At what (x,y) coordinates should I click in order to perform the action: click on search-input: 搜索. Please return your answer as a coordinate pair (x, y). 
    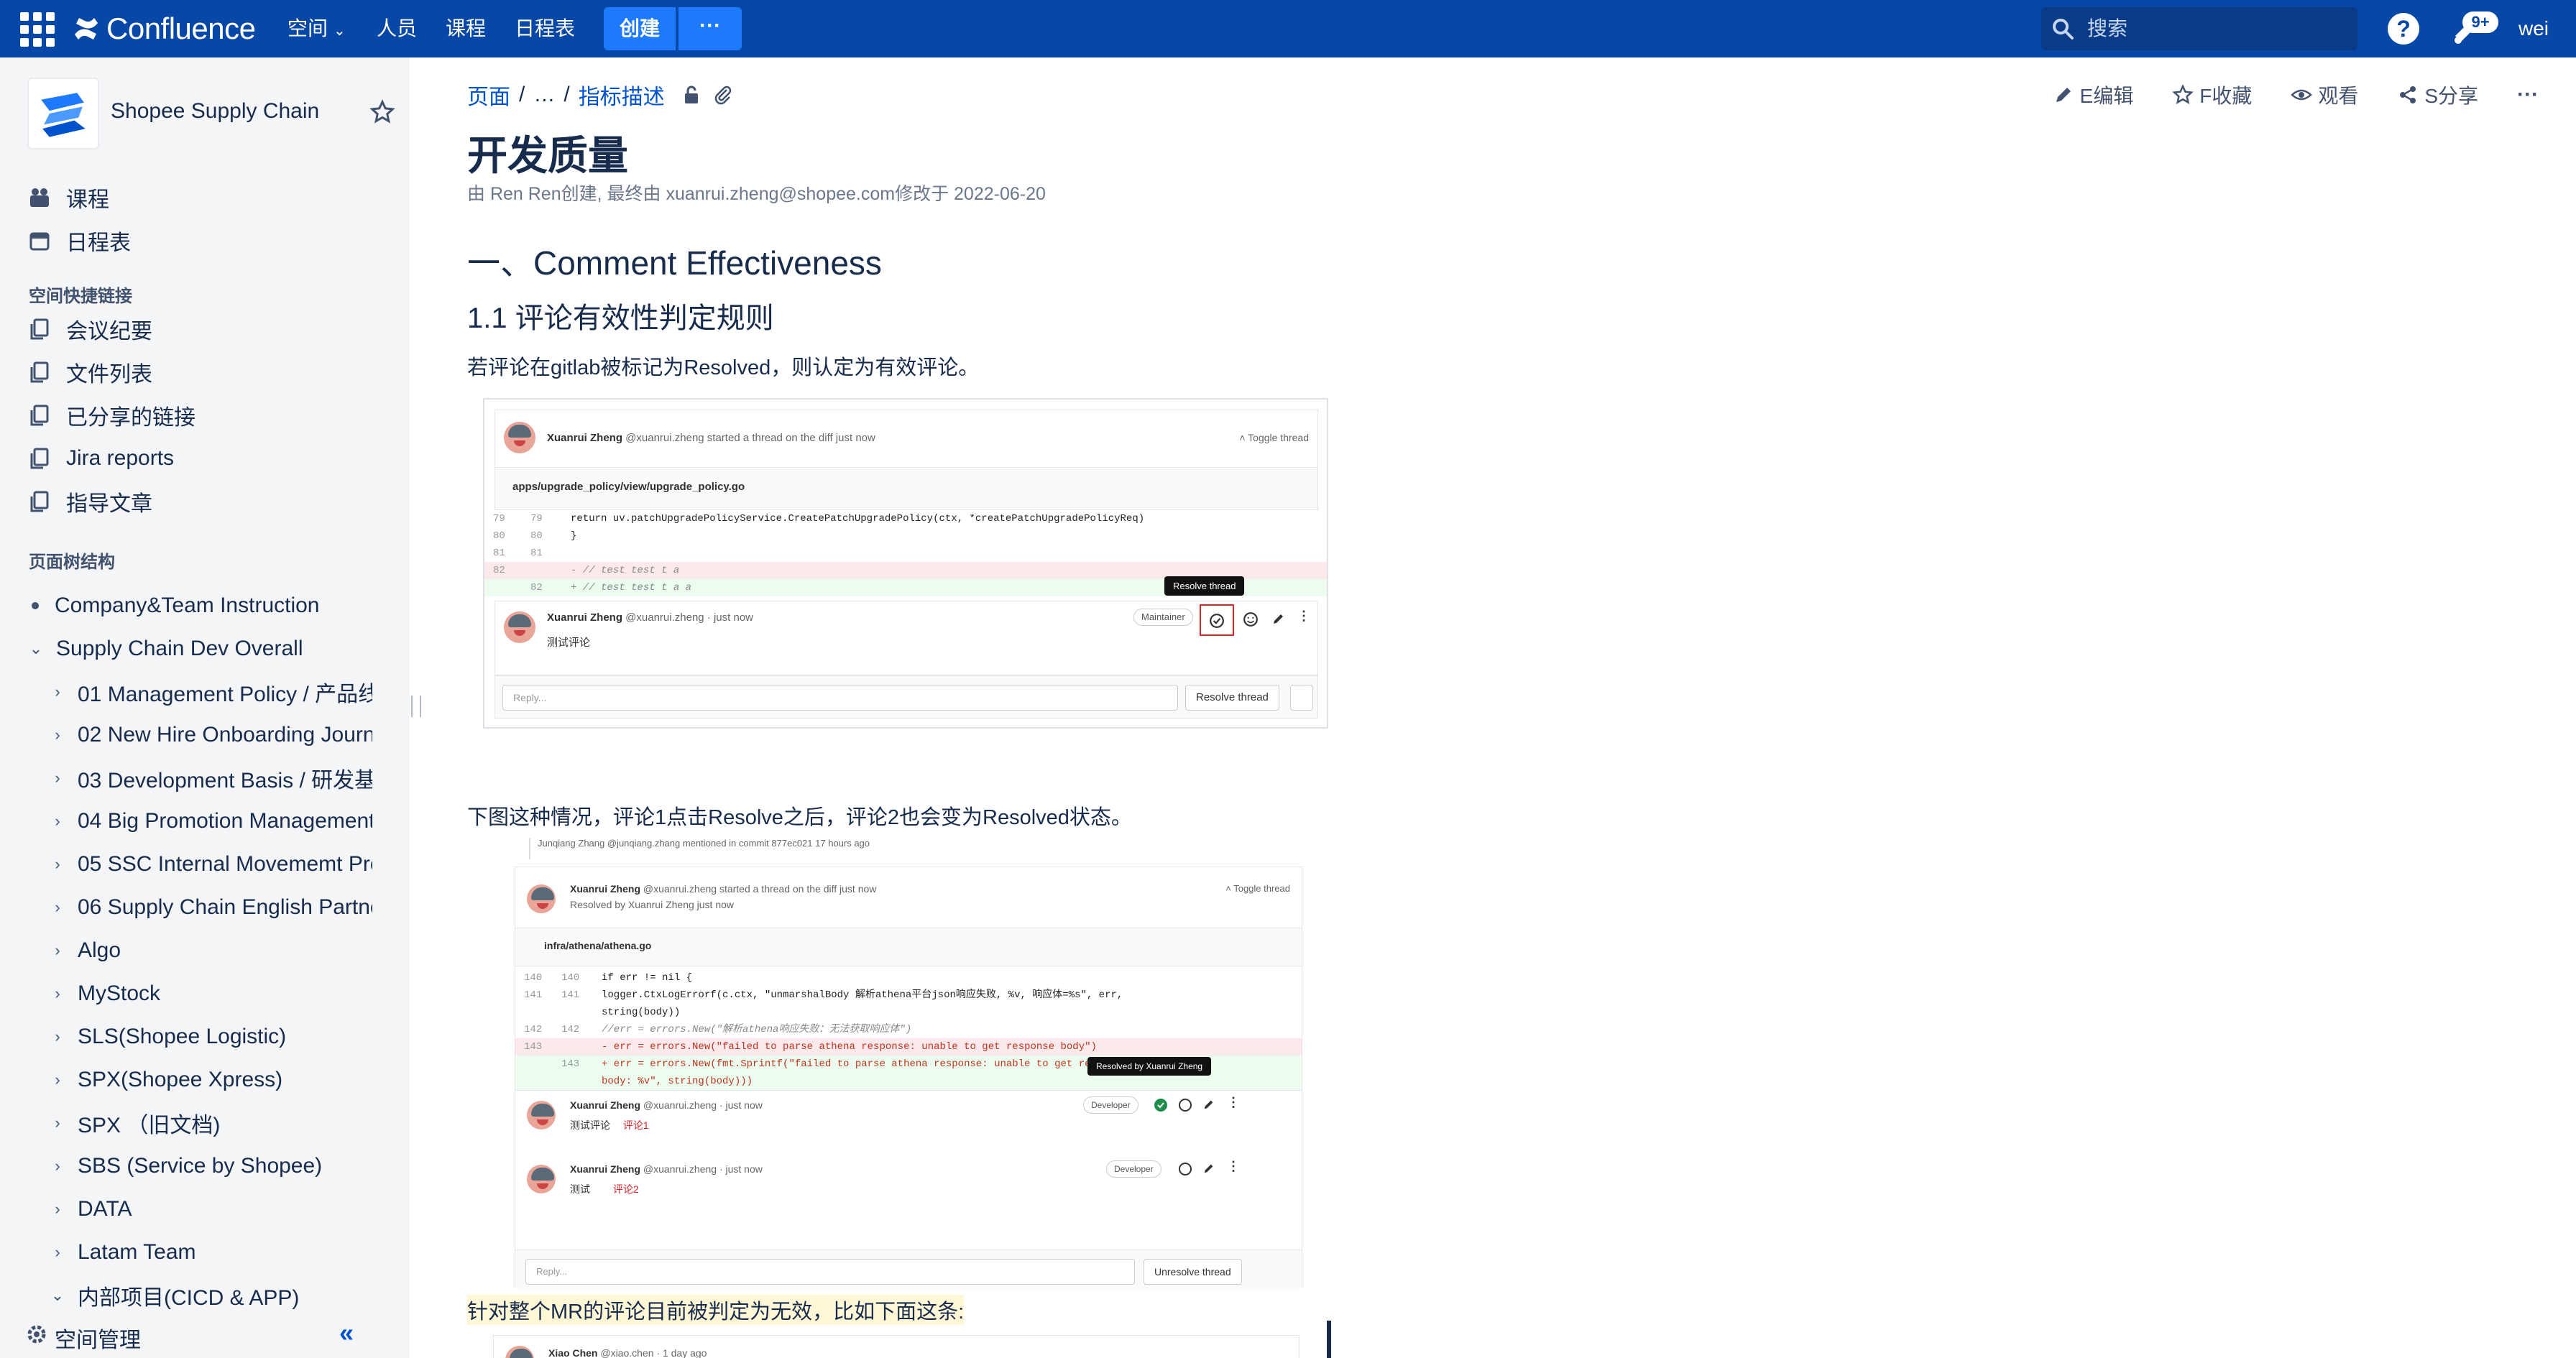
    Looking at the image, I should click on (2199, 28).